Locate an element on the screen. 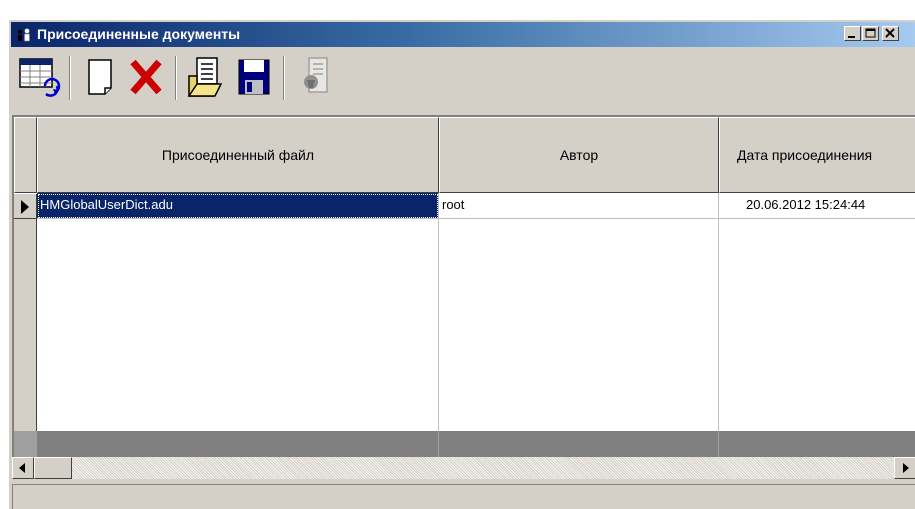  minimize-button is located at coordinates (852, 33).